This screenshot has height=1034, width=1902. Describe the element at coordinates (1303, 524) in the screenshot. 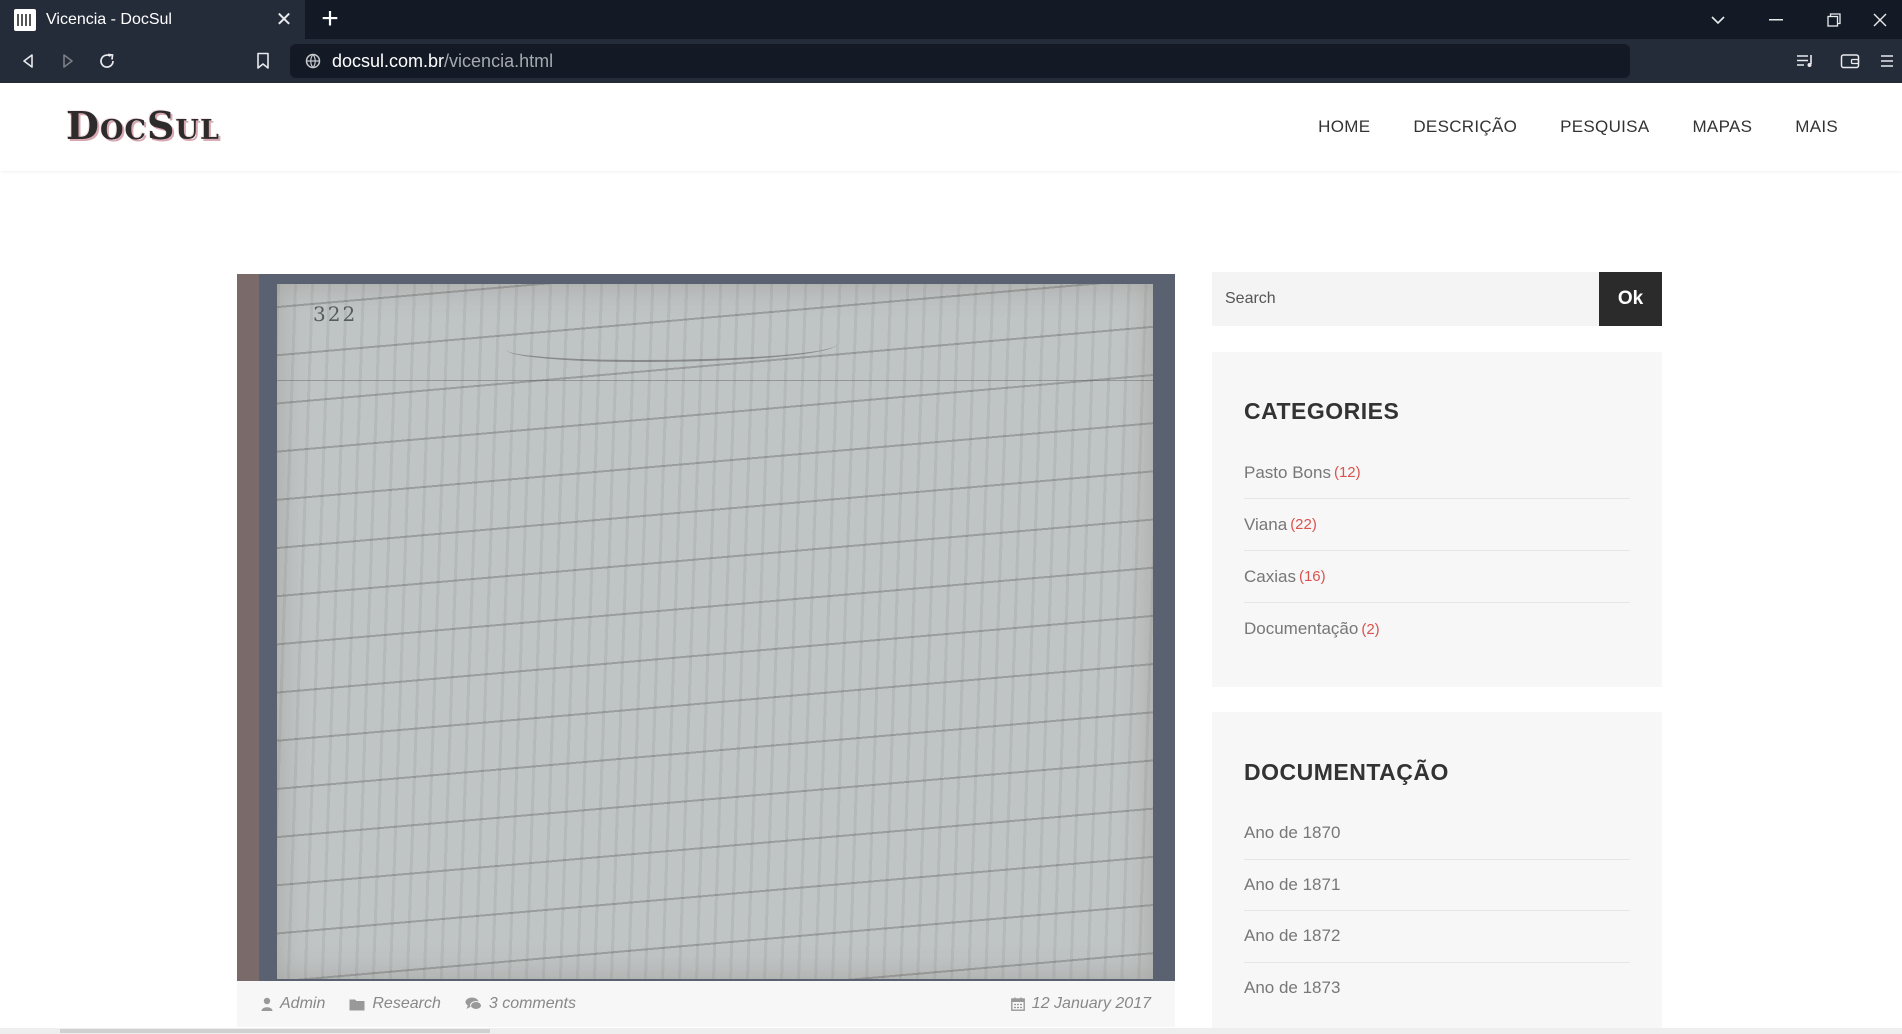

I see `category-count: (22)` at that location.